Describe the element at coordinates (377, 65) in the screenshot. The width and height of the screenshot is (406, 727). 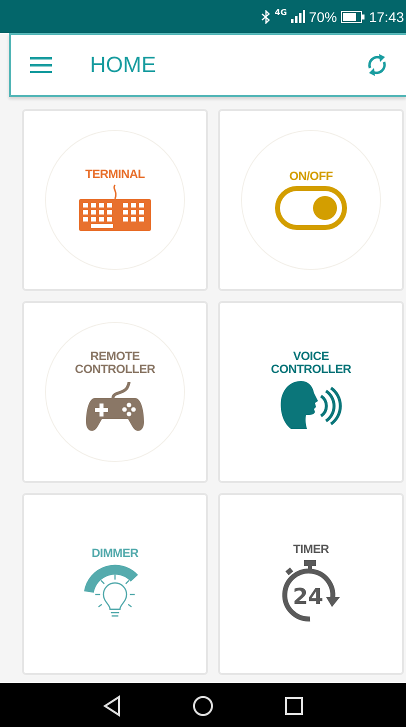
I see `refresh-icon` at that location.